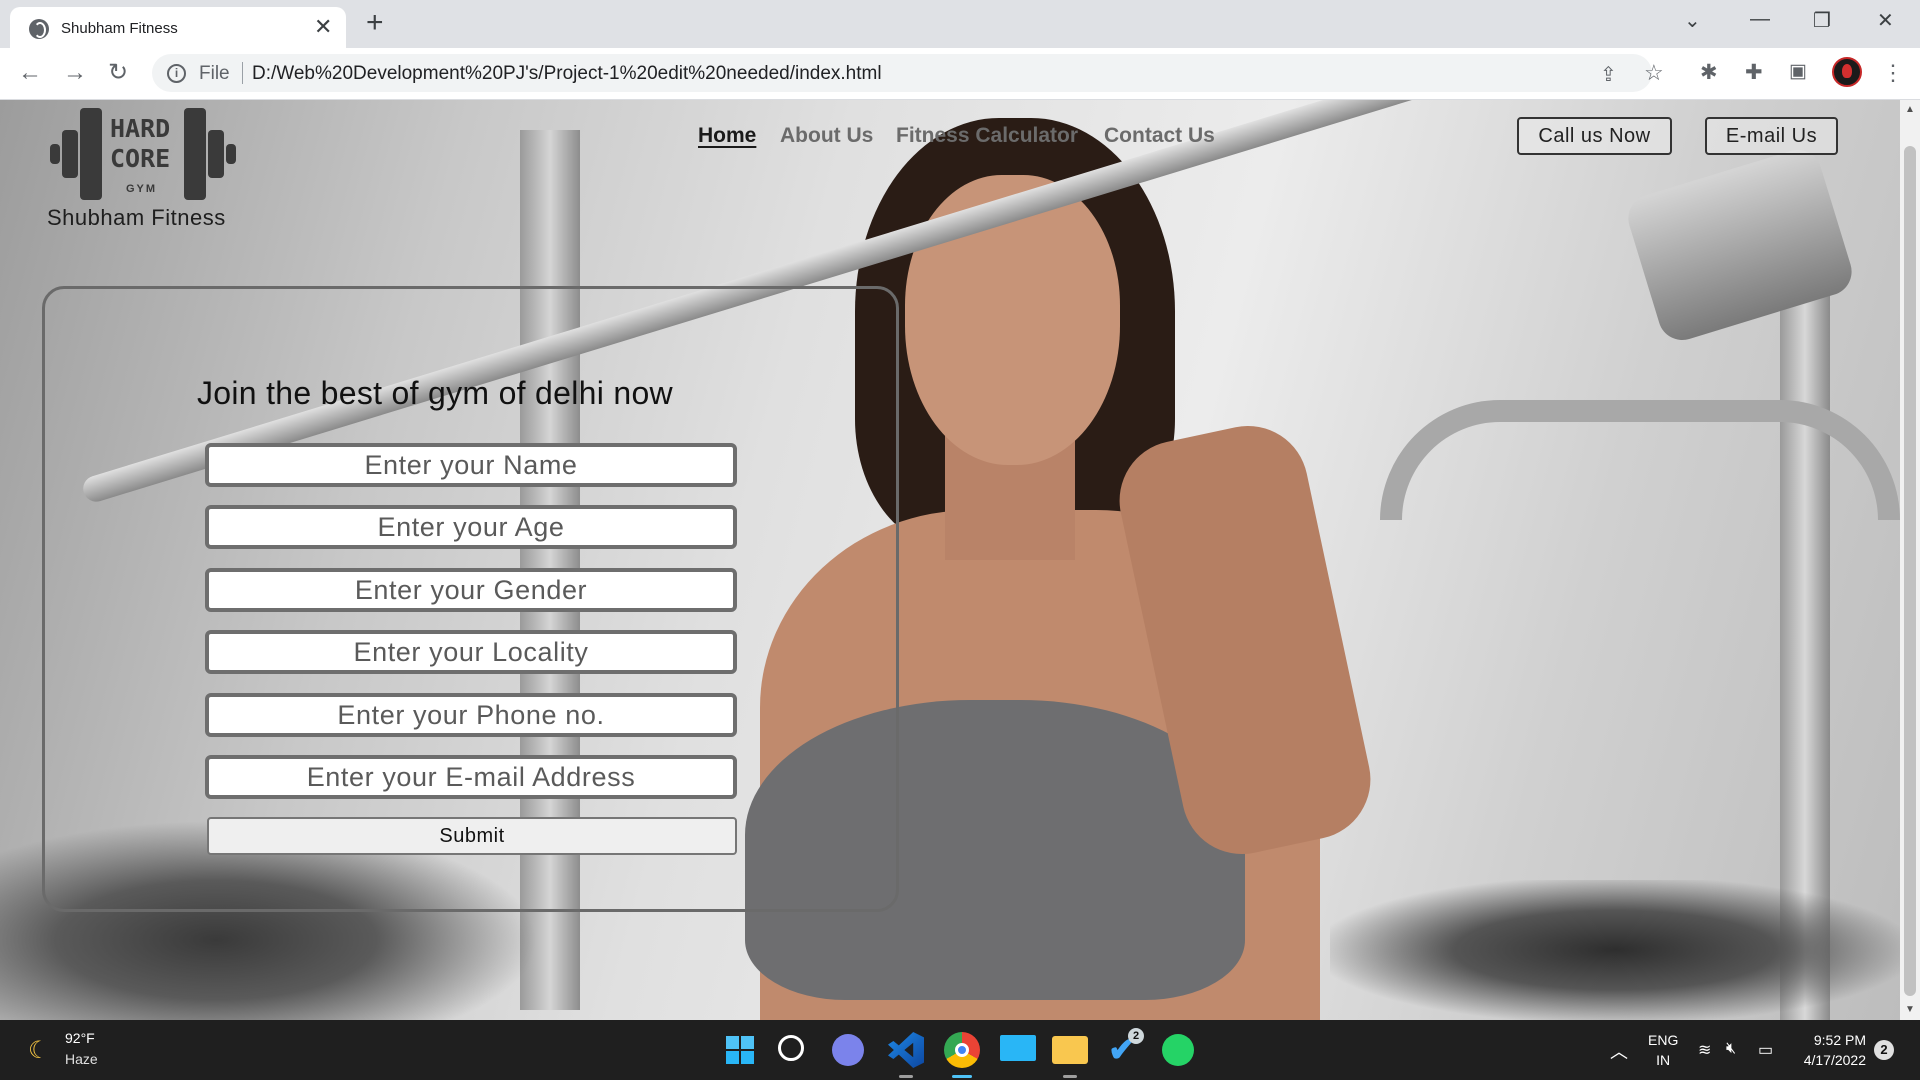 This screenshot has width=1920, height=1080. What do you see at coordinates (962, 1076) in the screenshot?
I see `app-active-indicator` at bounding box center [962, 1076].